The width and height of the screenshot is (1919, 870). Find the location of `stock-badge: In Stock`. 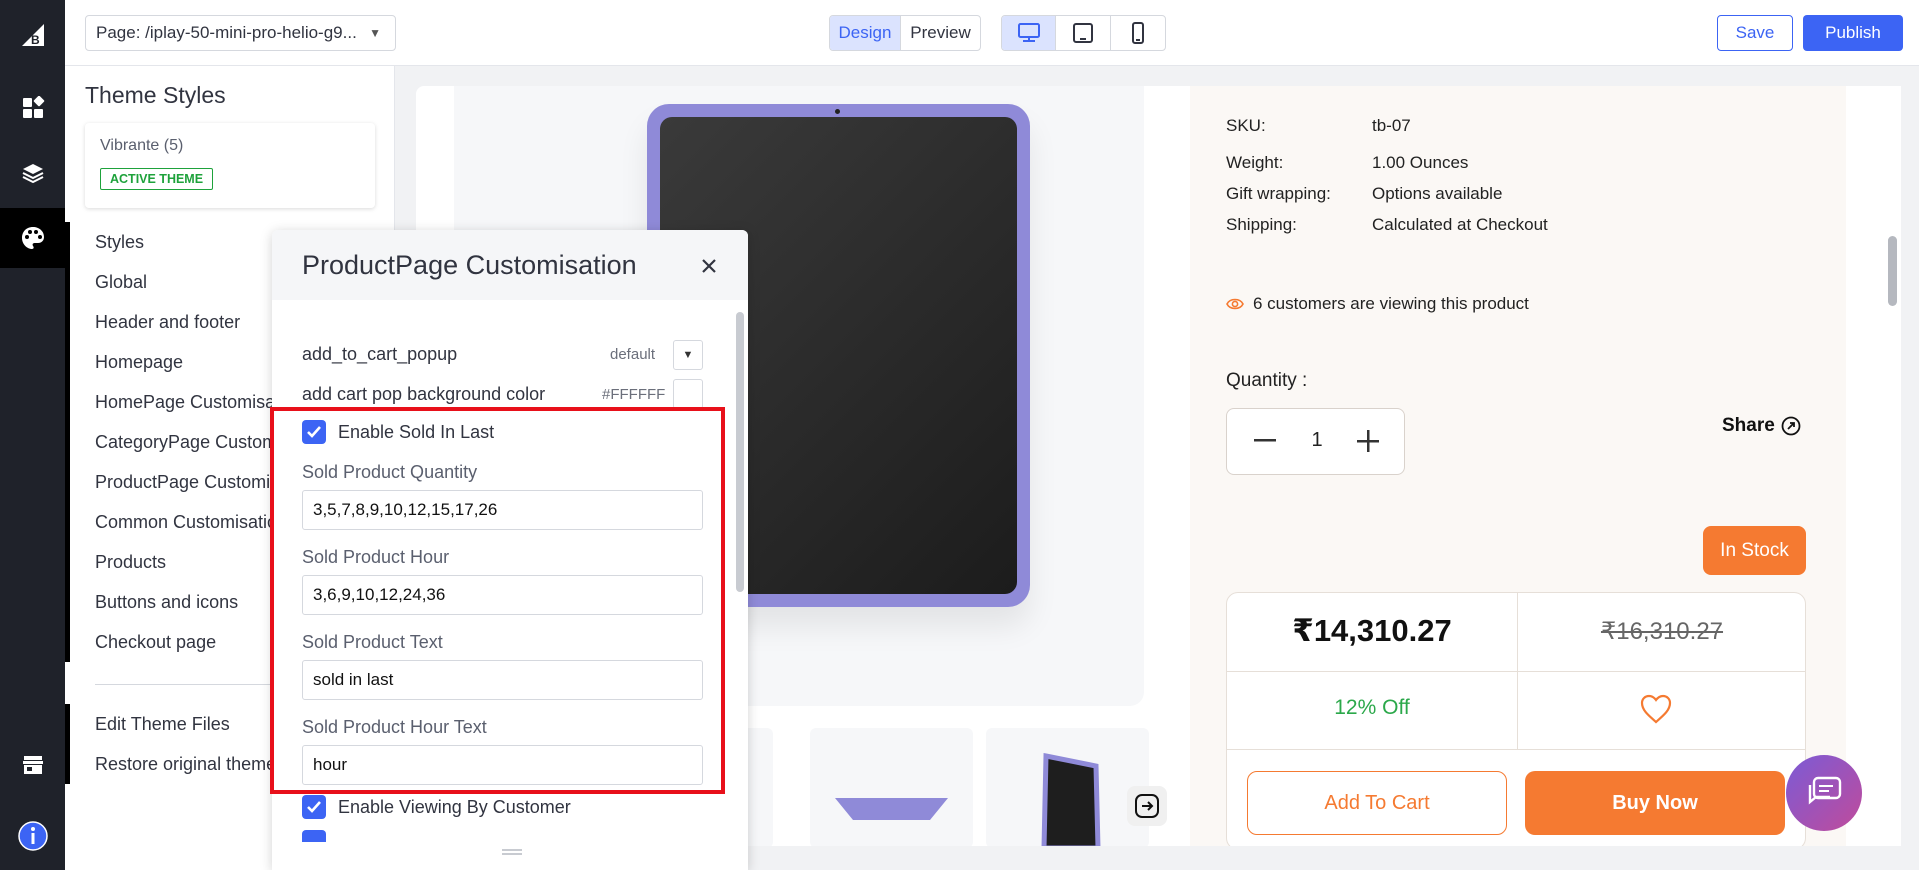

stock-badge: In Stock is located at coordinates (1754, 550).